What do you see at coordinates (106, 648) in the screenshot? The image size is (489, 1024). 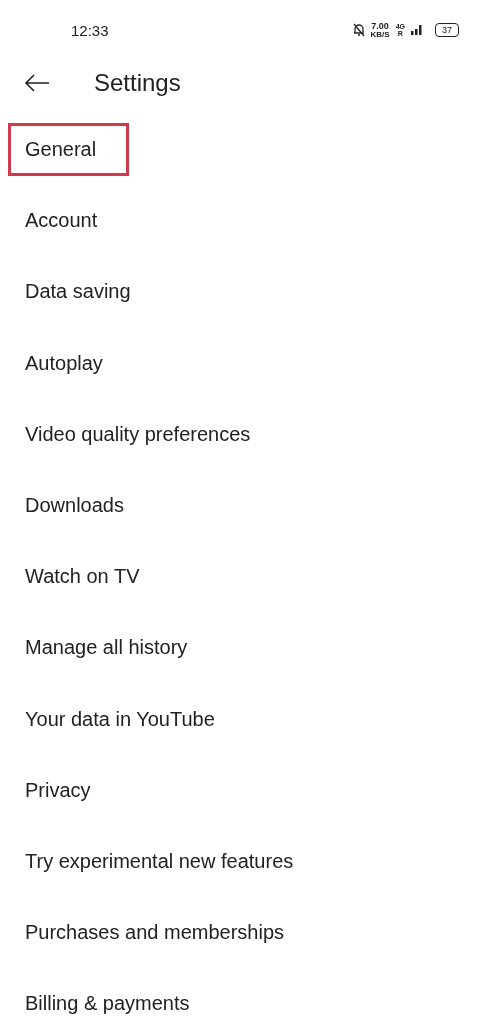 I see `settings-item: Manage all history` at bounding box center [106, 648].